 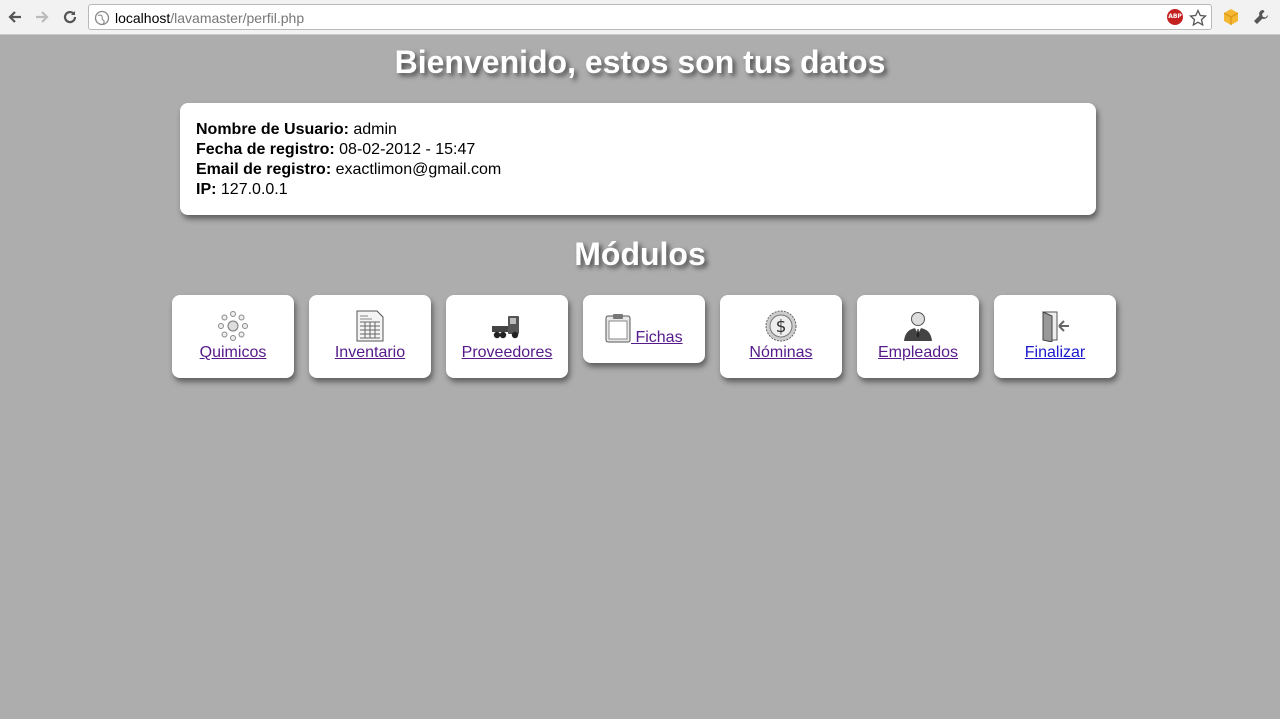 I want to click on globe-icon, so click(x=102, y=18).